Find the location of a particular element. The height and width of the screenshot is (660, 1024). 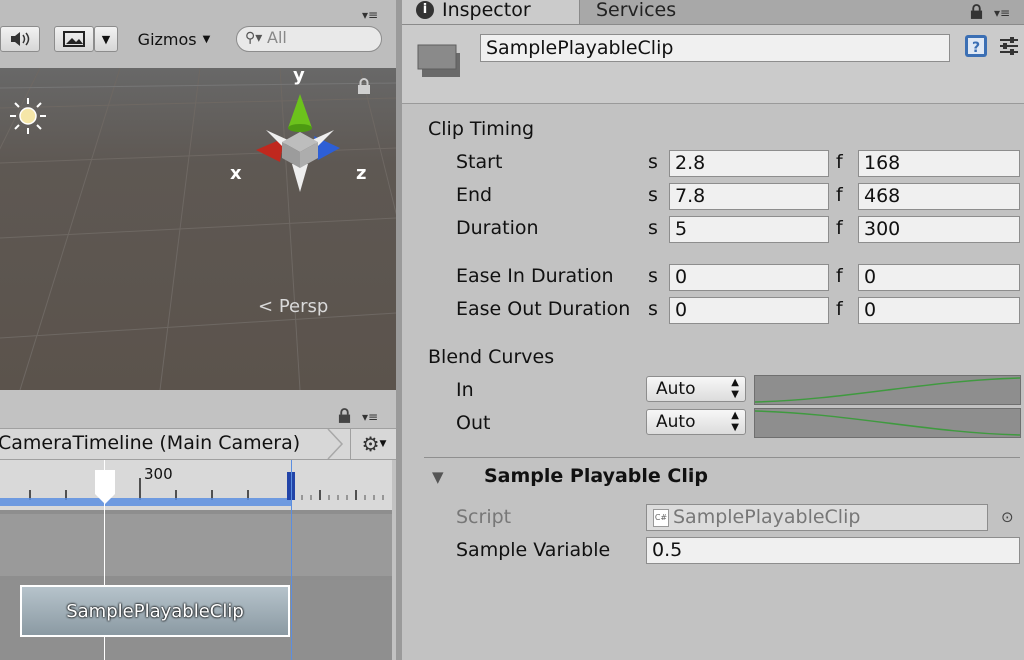

timeline-title-bar: CameraTimeline (Main Camera) ⚙ ▼ is located at coordinates (198, 444).